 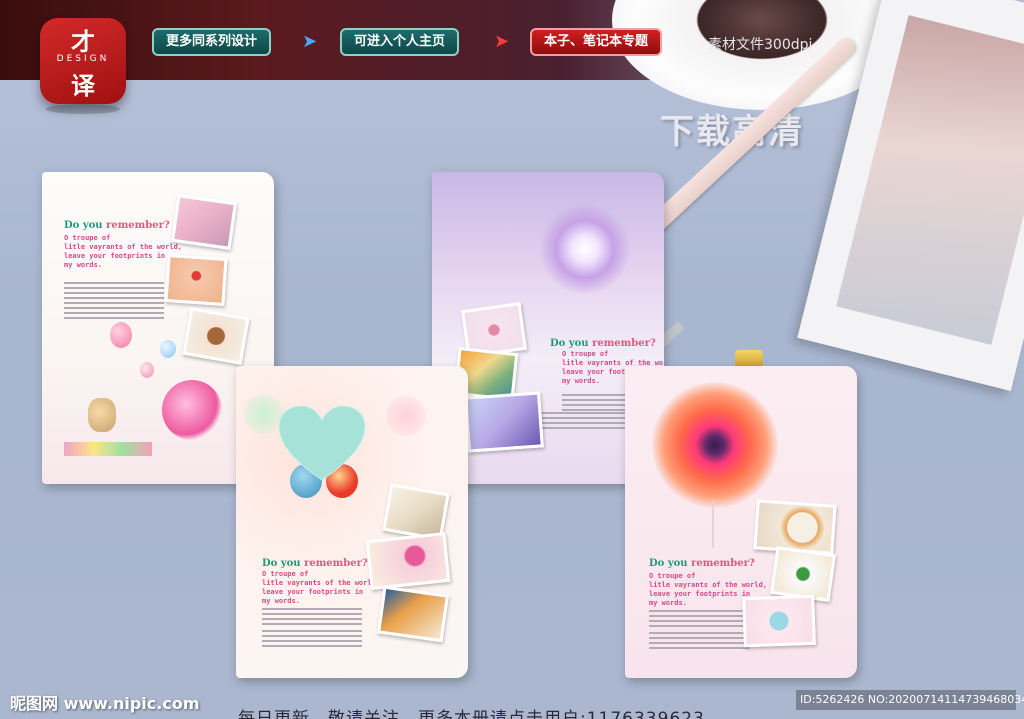 What do you see at coordinates (760, 45) in the screenshot?
I see `resolution-note: 素材文件300dpi` at bounding box center [760, 45].